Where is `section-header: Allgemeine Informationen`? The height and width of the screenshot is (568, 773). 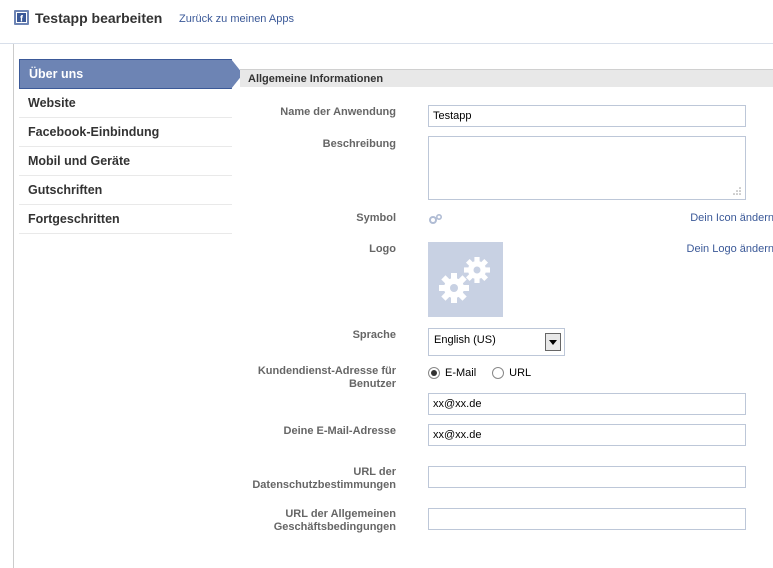
section-header: Allgemeine Informationen is located at coordinates (506, 78).